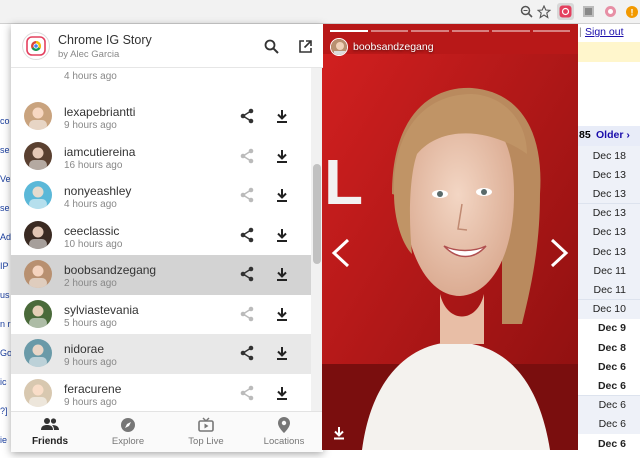 This screenshot has width=640, height=458. Describe the element at coordinates (161, 315) in the screenshot. I see `list-item: sylviastevania 5 hours ago` at that location.